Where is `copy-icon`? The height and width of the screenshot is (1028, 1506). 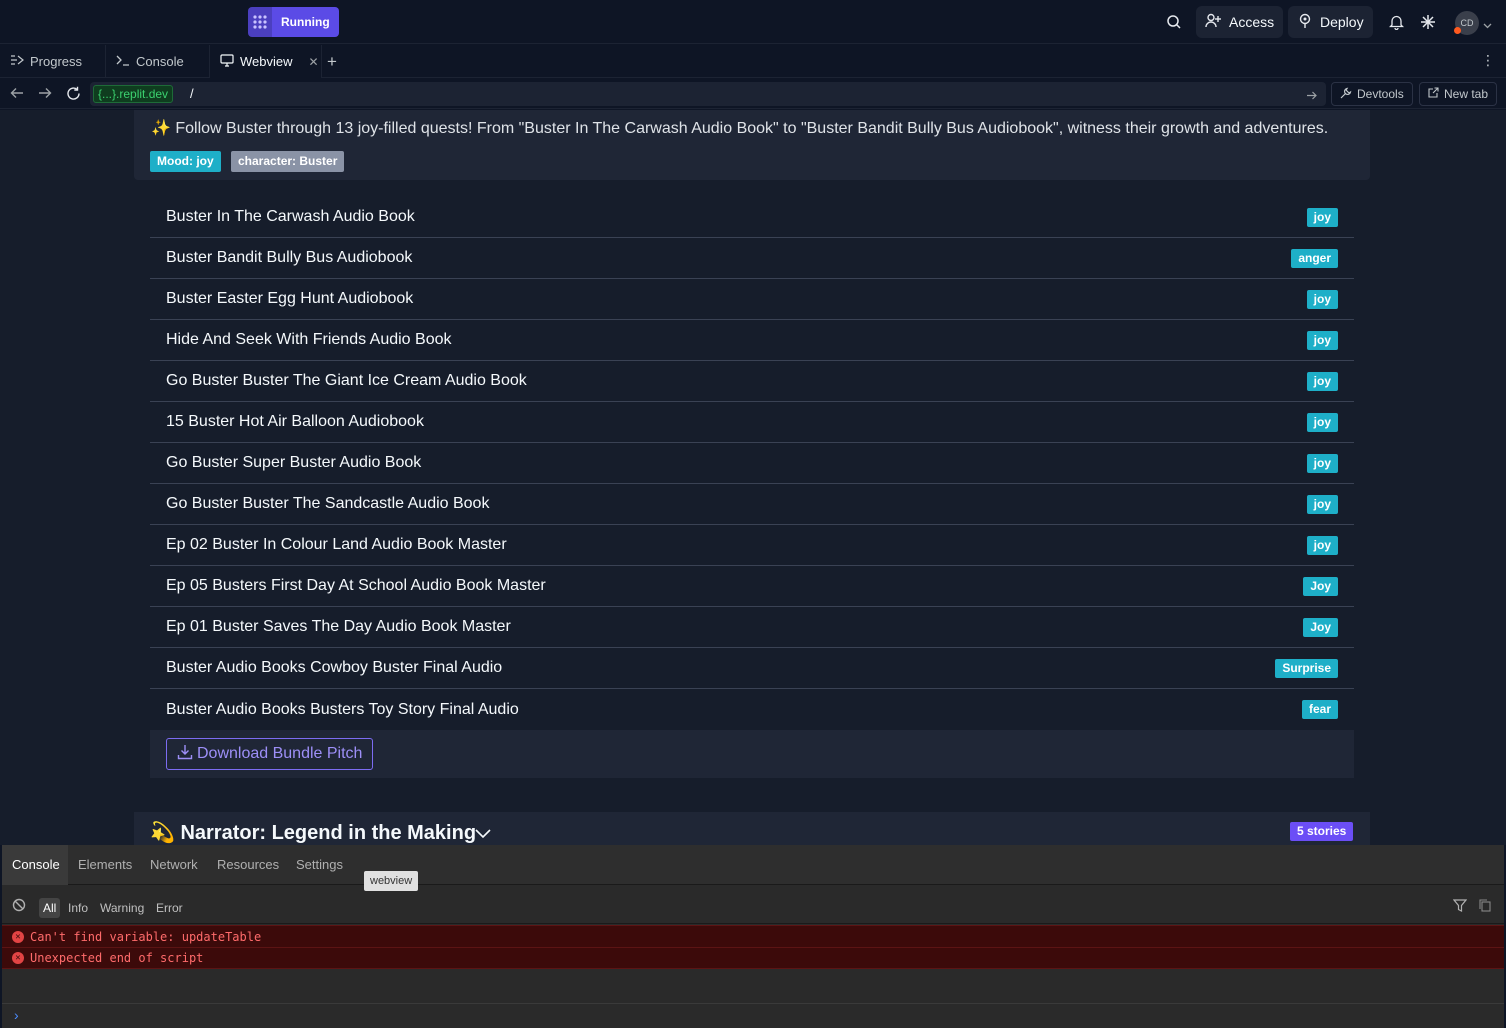
copy-icon is located at coordinates (1485, 908).